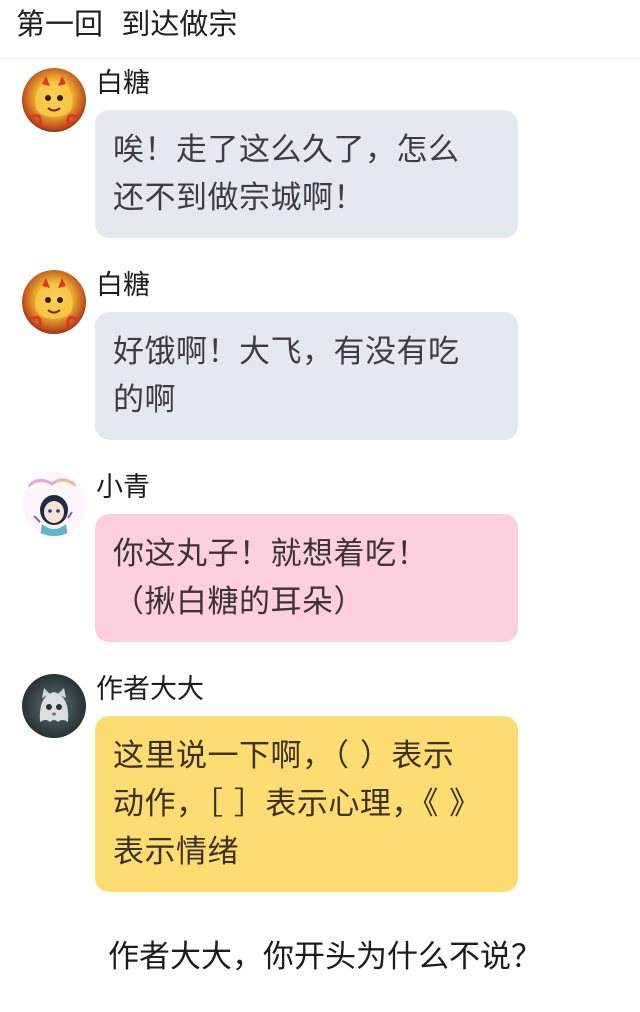  What do you see at coordinates (239, 602) in the screenshot?
I see `message-text-line: （揪白糖的耳朵）` at bounding box center [239, 602].